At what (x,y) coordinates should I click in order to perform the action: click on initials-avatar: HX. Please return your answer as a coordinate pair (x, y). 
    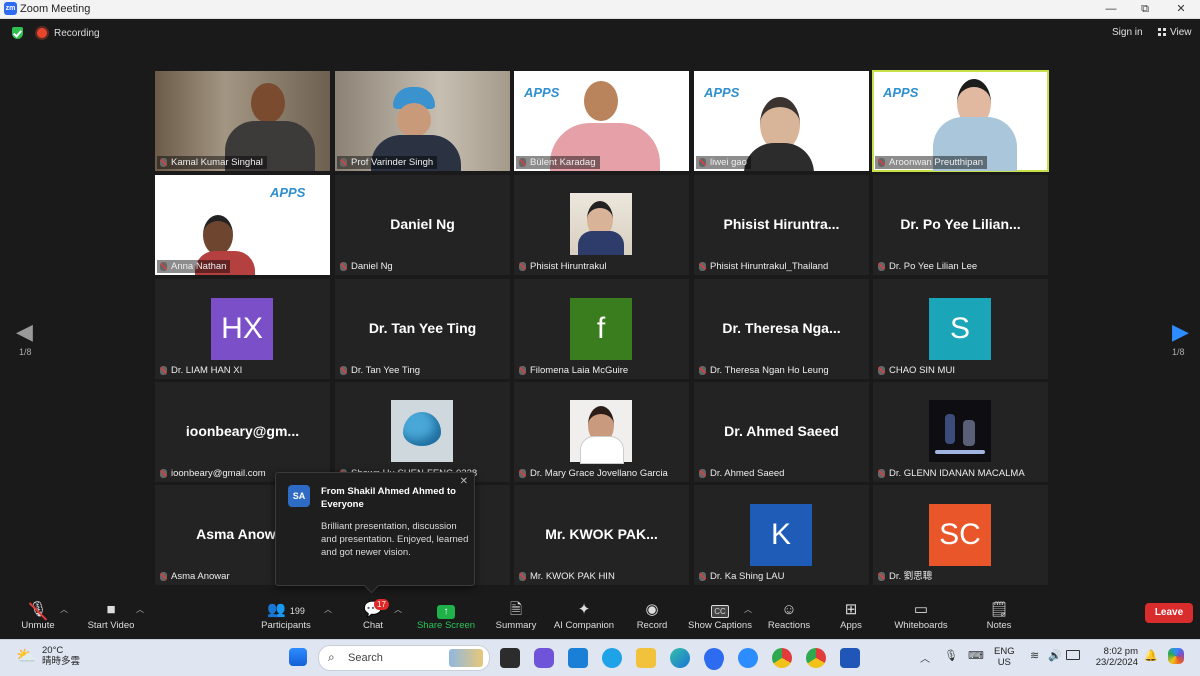
    Looking at the image, I should click on (242, 329).